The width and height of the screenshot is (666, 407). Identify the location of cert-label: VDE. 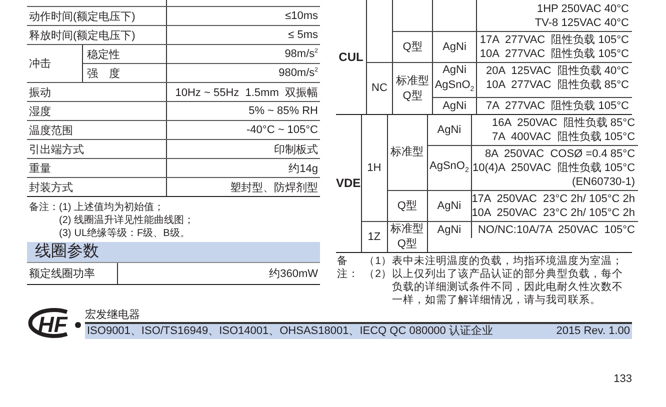
(349, 183).